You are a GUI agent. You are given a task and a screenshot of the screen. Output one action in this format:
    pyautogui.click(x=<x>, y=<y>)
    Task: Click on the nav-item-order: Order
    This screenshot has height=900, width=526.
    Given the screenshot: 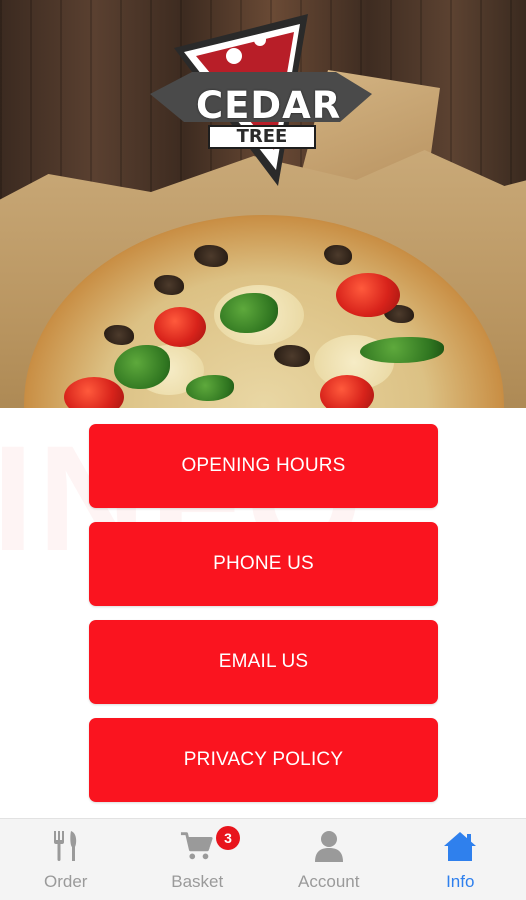 What is the action you would take?
    pyautogui.click(x=66, y=859)
    